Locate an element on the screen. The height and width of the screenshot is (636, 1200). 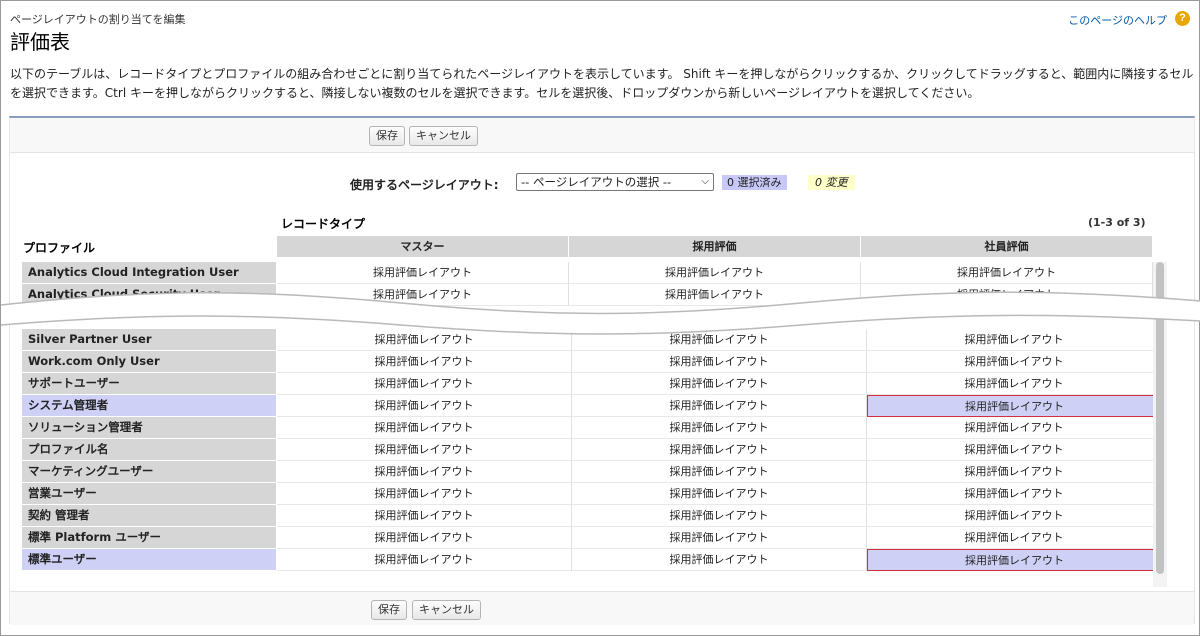
question-icon: ? is located at coordinates (1182, 18).